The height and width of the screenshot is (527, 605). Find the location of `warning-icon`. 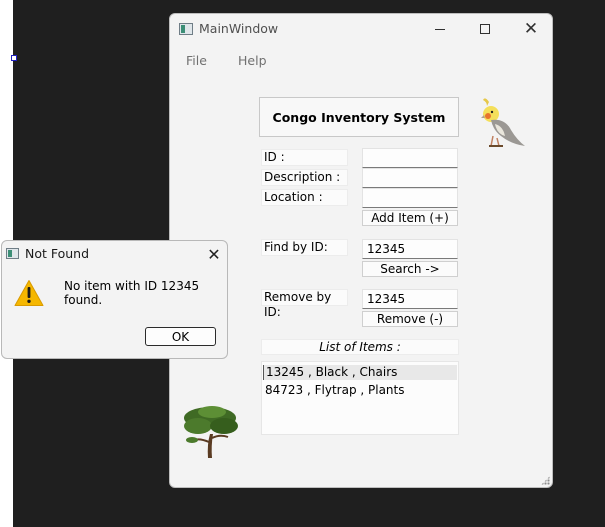

warning-icon is located at coordinates (29, 293).